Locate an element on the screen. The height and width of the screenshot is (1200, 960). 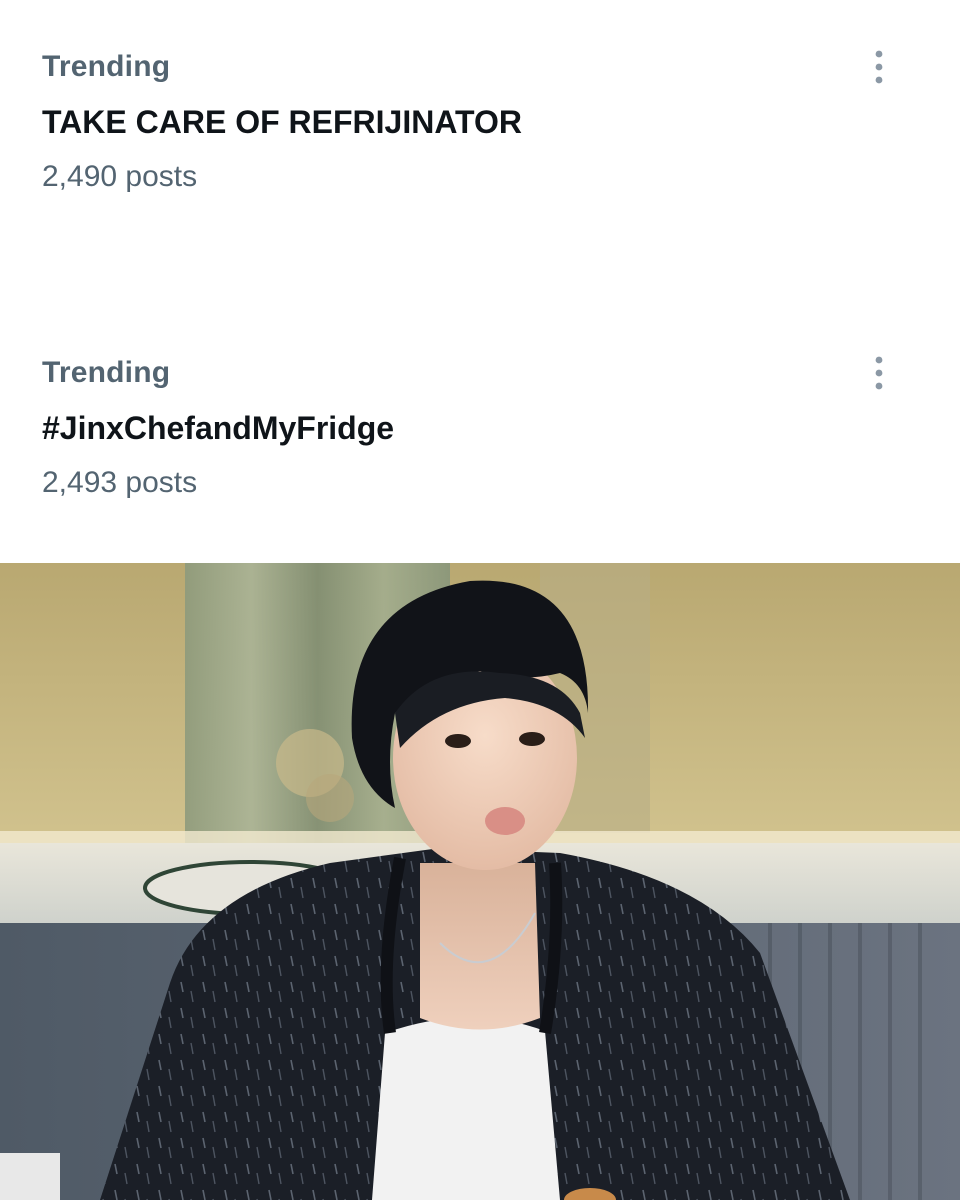
trend-post-count: 2,490 posts is located at coordinates (120, 176).